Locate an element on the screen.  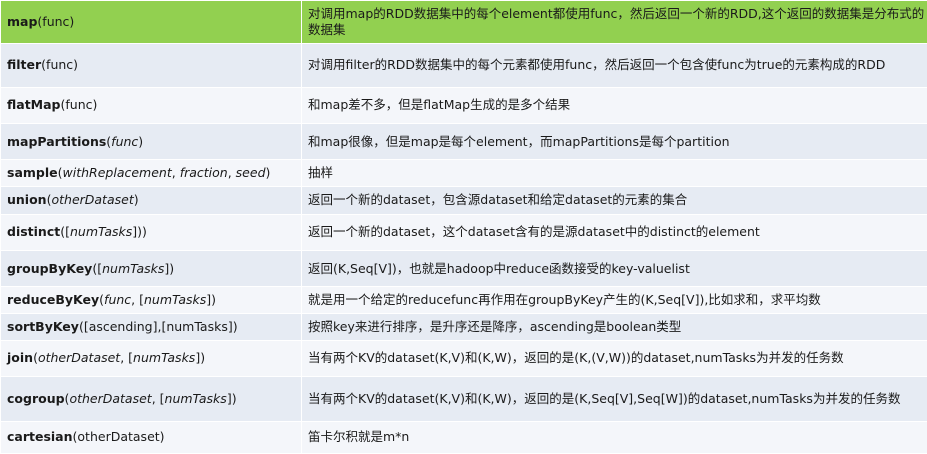
function-signature-cell: filter(func) is located at coordinates (151, 65).